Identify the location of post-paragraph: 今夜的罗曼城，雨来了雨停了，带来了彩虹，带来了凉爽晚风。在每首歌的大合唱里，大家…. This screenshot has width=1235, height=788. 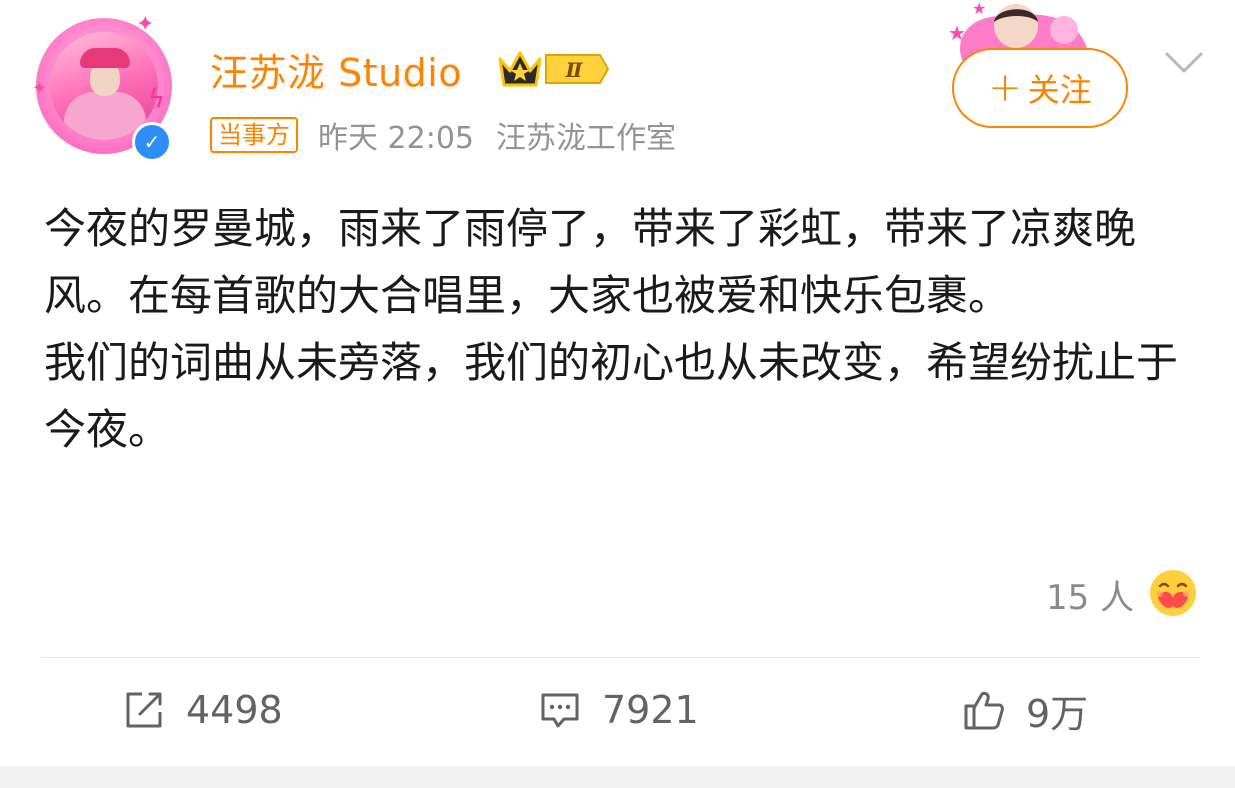
(590, 262).